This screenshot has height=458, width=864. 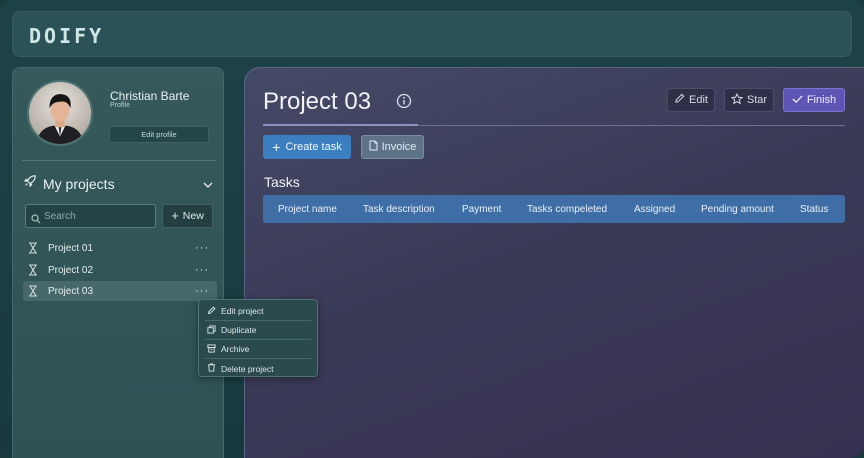 What do you see at coordinates (211, 330) in the screenshot?
I see `copy-icon` at bounding box center [211, 330].